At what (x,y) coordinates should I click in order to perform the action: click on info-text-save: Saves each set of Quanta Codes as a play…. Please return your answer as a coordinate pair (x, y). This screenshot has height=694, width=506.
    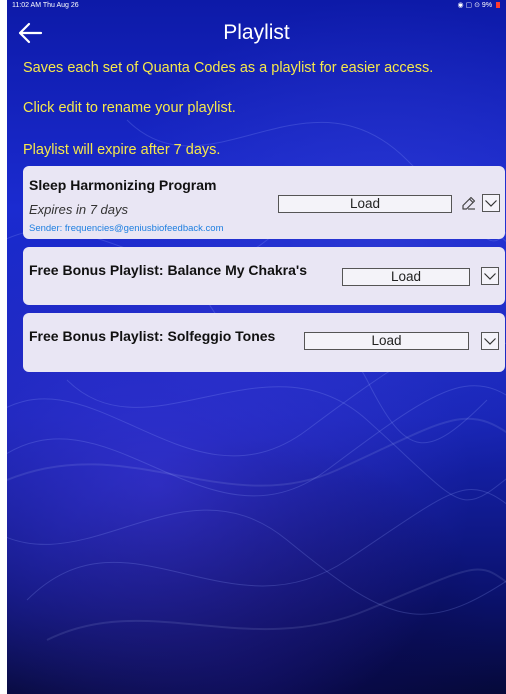
    Looking at the image, I should click on (228, 68).